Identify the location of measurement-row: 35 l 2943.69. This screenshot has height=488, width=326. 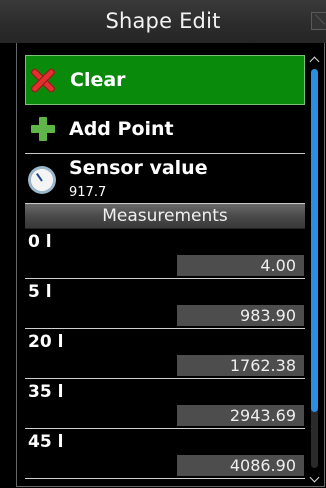
(165, 404).